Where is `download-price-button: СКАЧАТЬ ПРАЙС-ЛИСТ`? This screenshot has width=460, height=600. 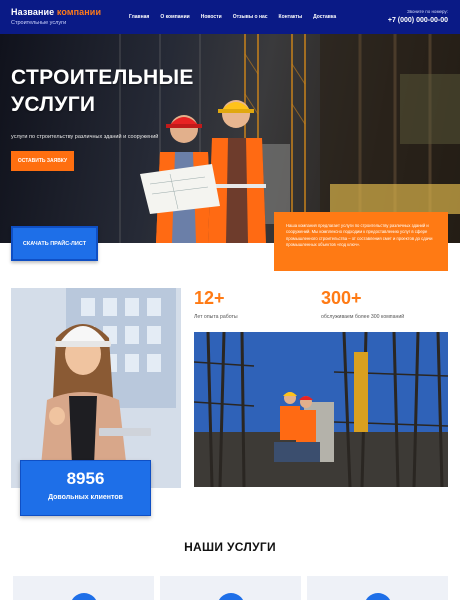
download-price-button: СКАЧАТЬ ПРАЙС-ЛИСТ is located at coordinates (54, 243).